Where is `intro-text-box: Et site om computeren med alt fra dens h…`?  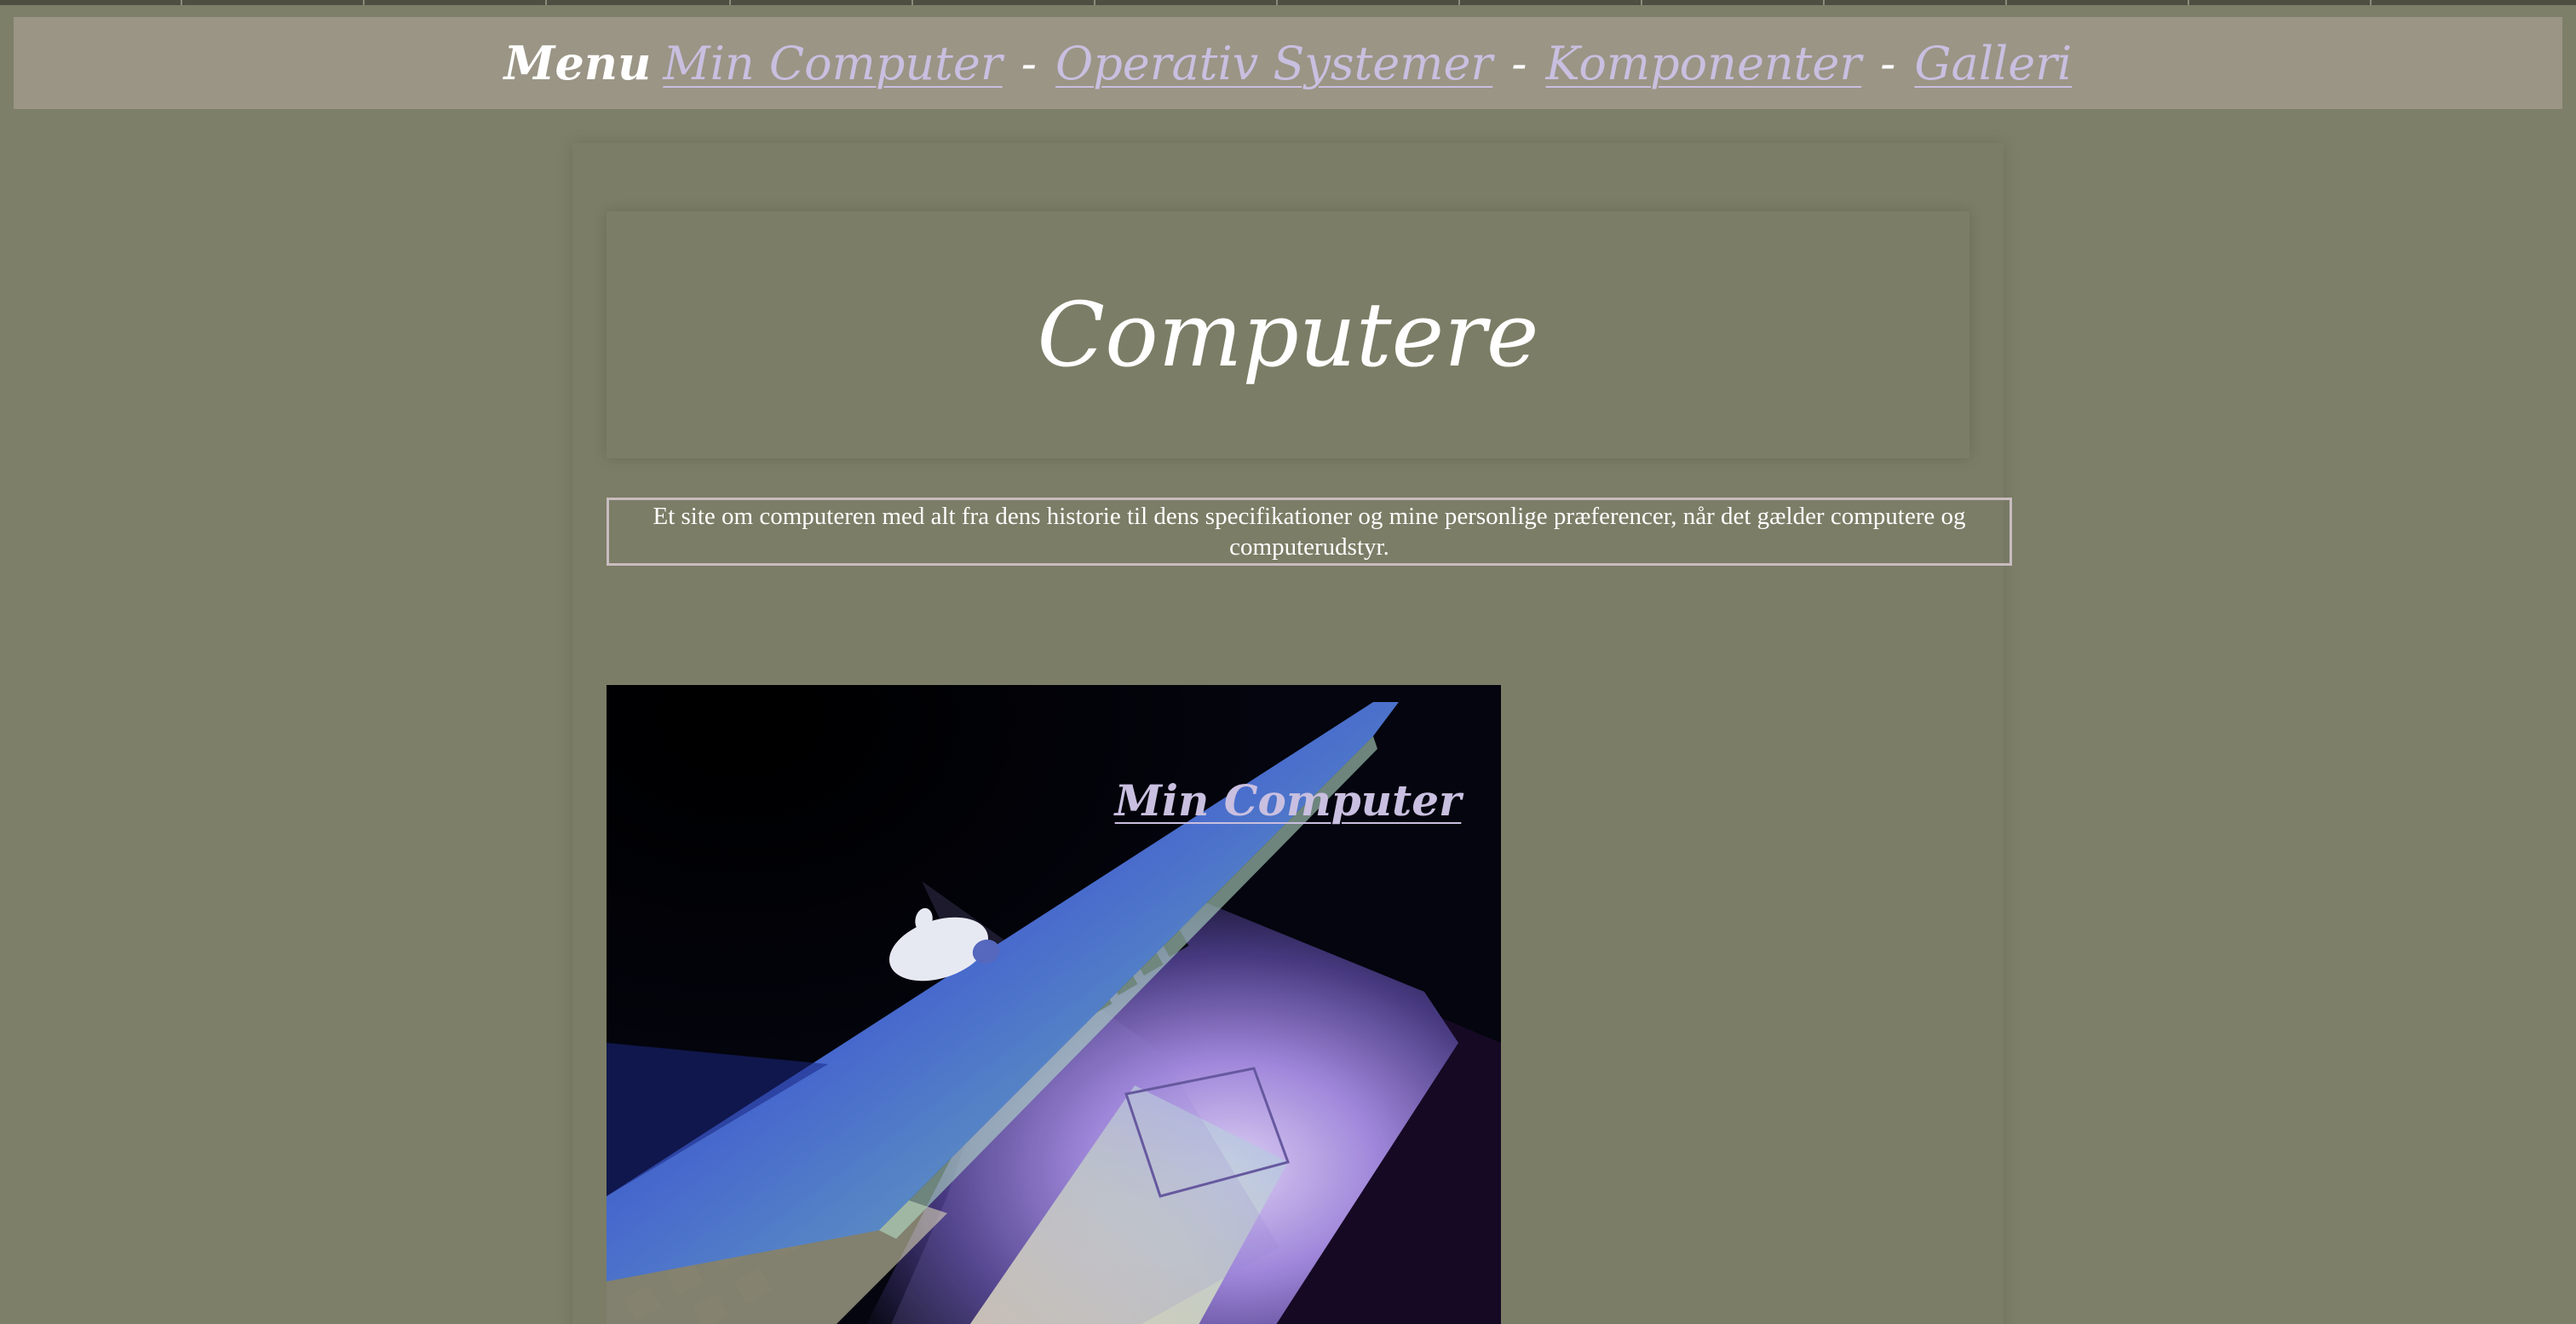
intro-text-box: Et site om computeren med alt fra dens h… is located at coordinates (1310, 532).